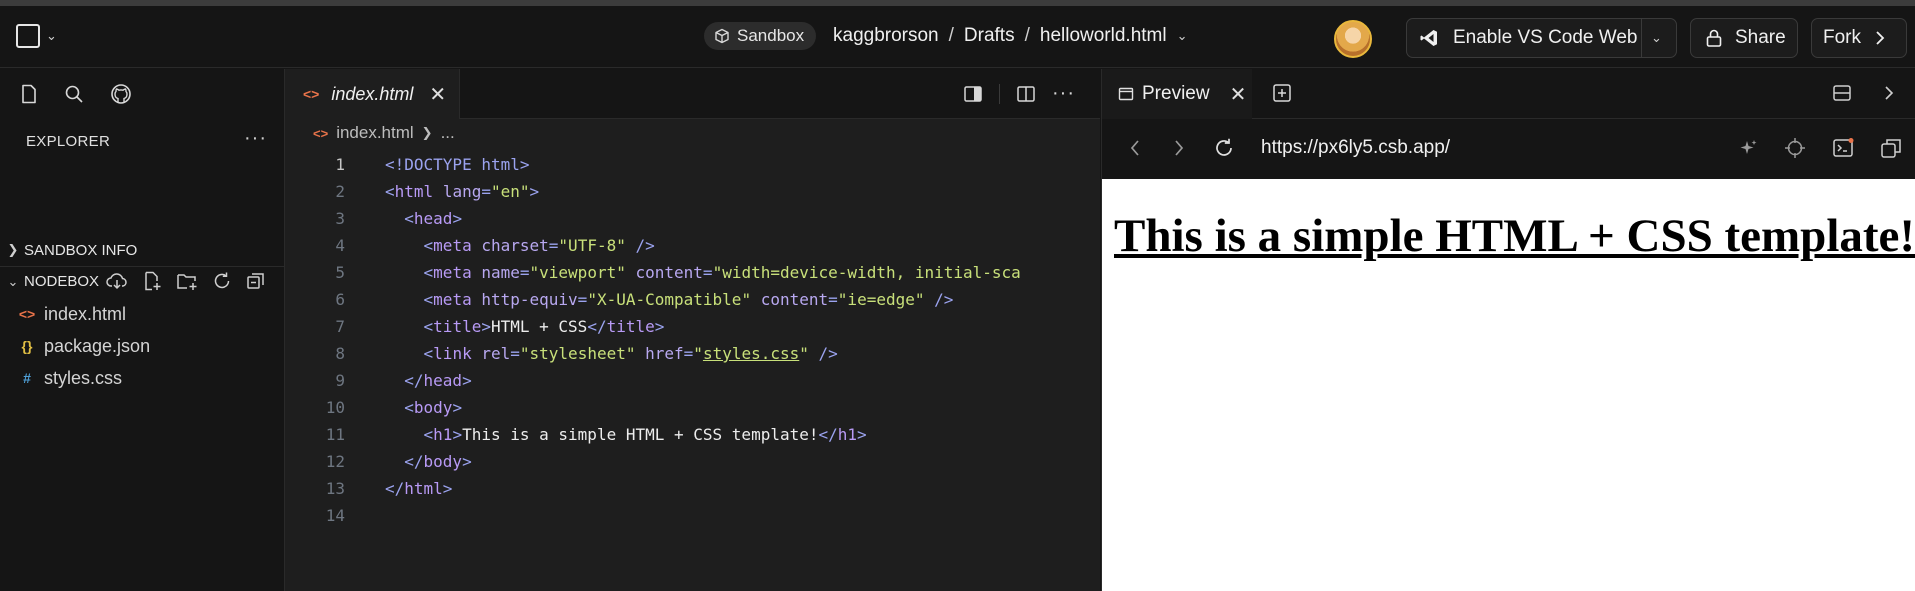 The image size is (1915, 591). What do you see at coordinates (692, 407) in the screenshot?
I see `code-line: 10 <body>` at bounding box center [692, 407].